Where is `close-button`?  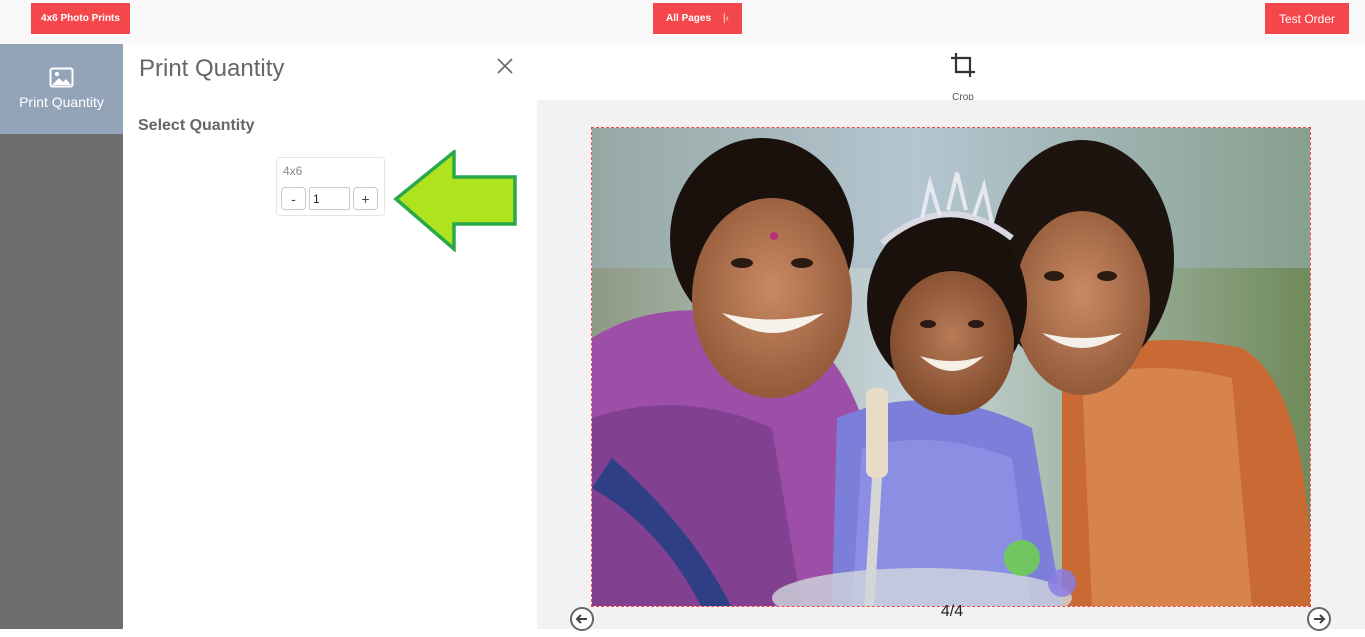
close-button is located at coordinates (505, 66).